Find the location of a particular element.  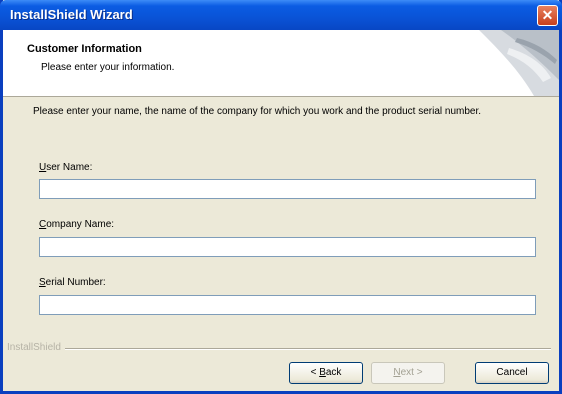

company-name-label: Company Name: is located at coordinates (76, 224).